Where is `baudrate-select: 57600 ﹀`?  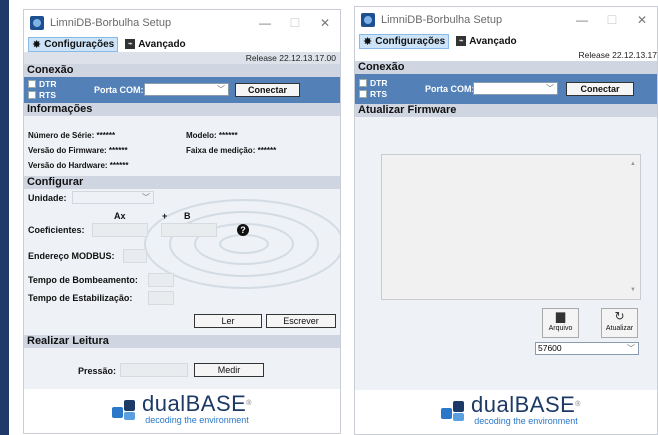
baudrate-select: 57600 ﹀ is located at coordinates (587, 348).